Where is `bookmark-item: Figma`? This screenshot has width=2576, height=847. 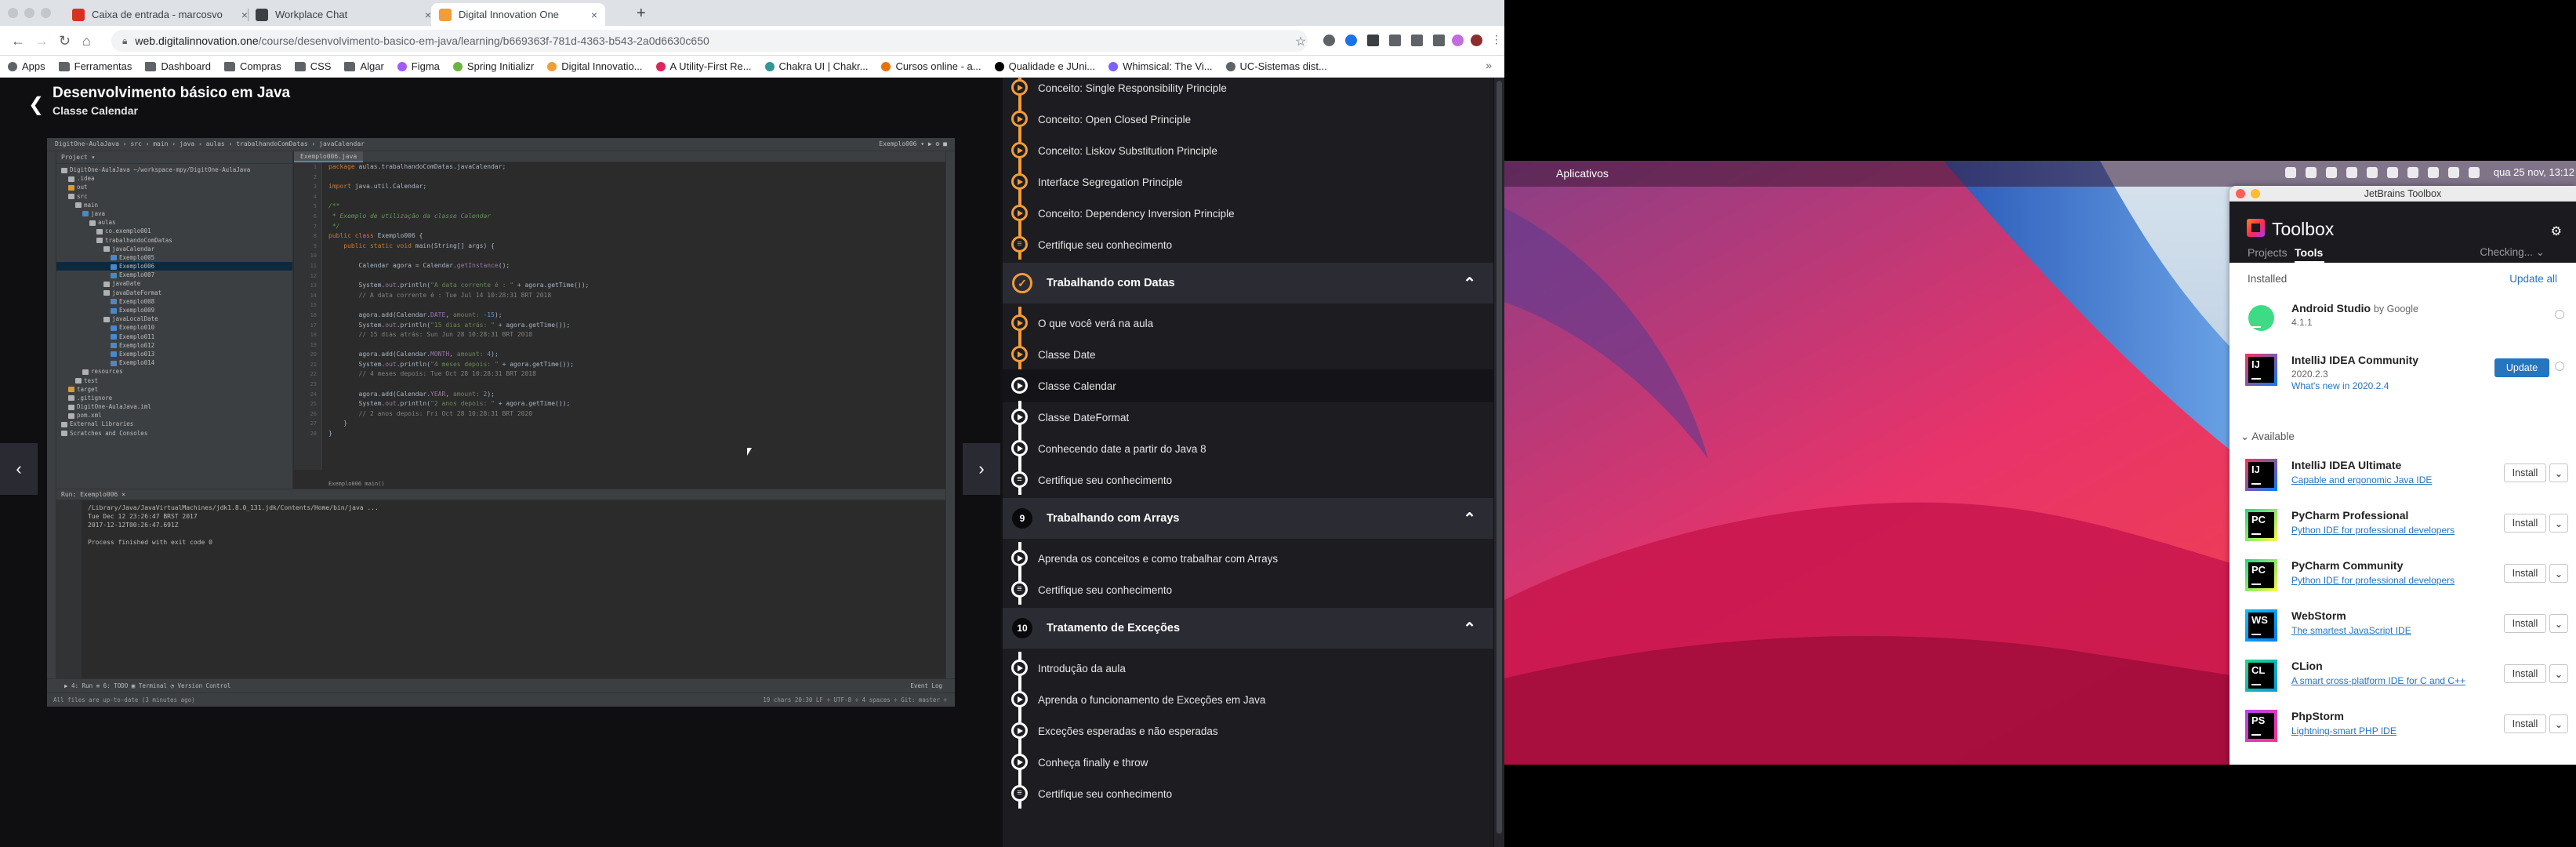 bookmark-item: Figma is located at coordinates (419, 66).